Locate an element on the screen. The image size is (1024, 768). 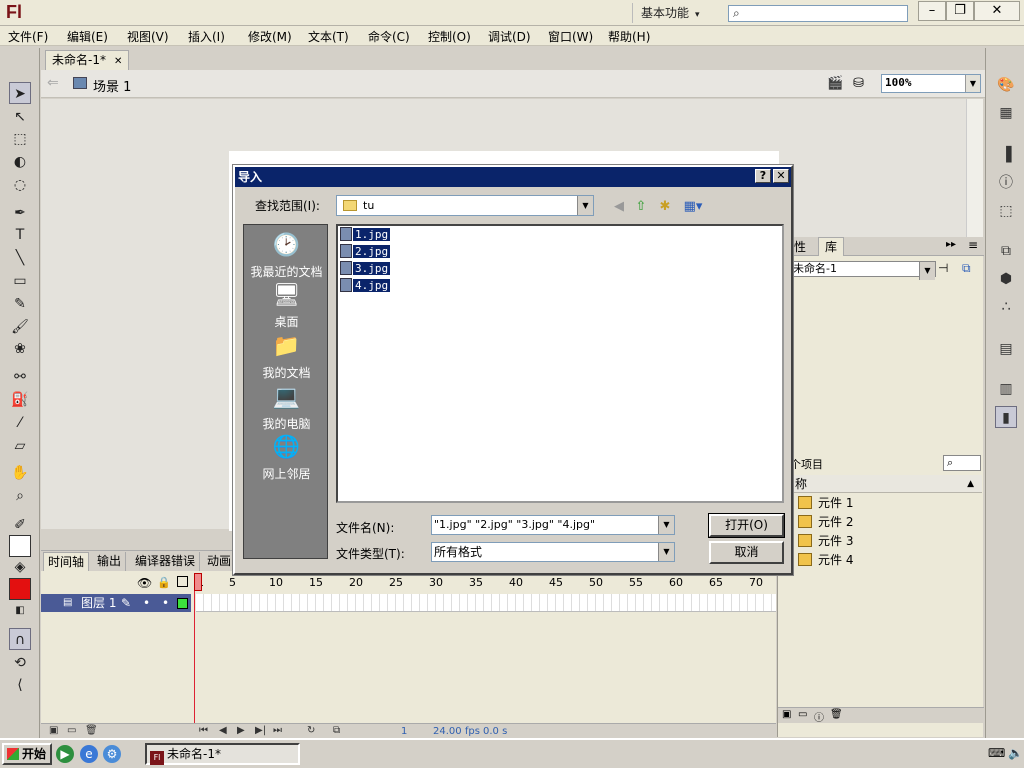
loop-icon: ↻ is located at coordinates (311, 730).